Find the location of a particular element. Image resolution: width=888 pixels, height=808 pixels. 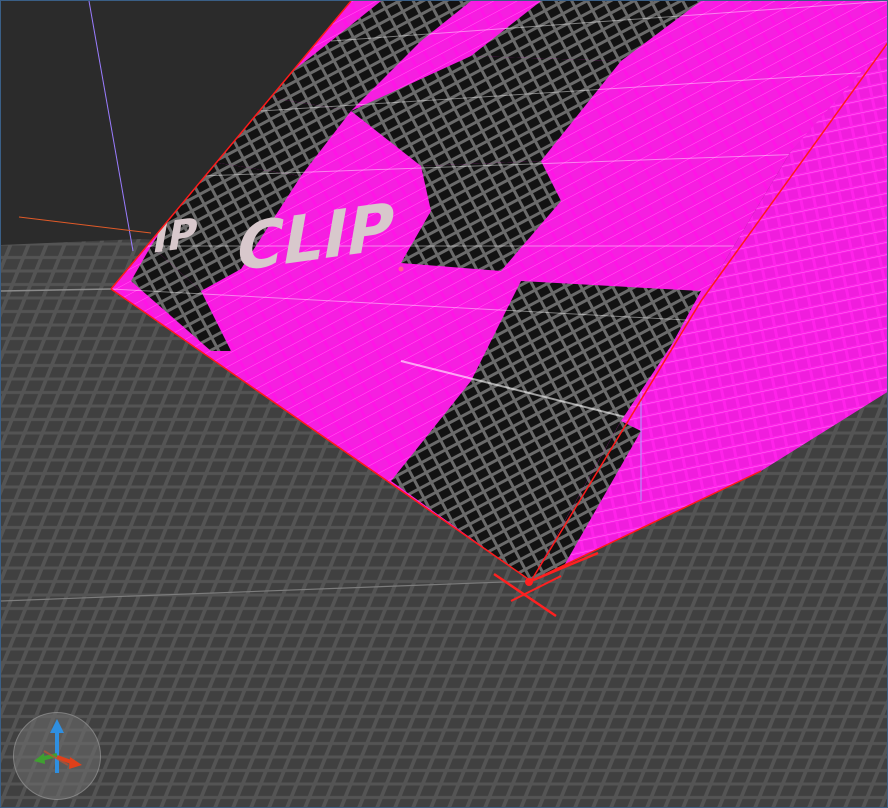

object-center-dot is located at coordinates (401, 269).